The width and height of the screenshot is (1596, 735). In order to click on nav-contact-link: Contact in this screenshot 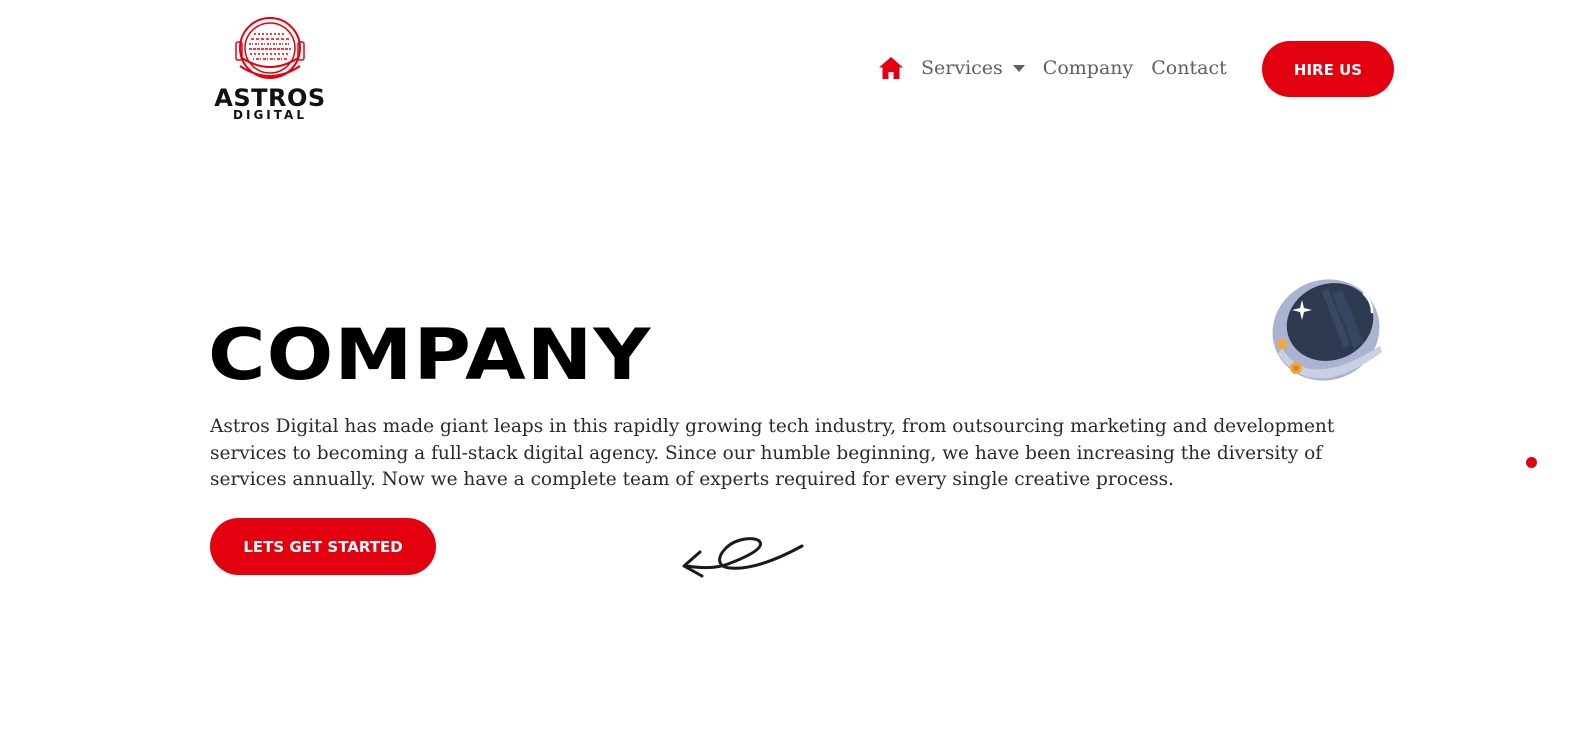, I will do `click(1188, 68)`.